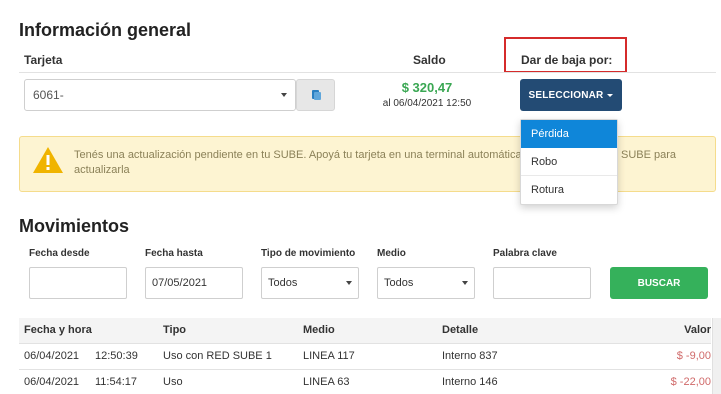  What do you see at coordinates (399, 283) in the screenshot?
I see `medio-value: Todos` at bounding box center [399, 283].